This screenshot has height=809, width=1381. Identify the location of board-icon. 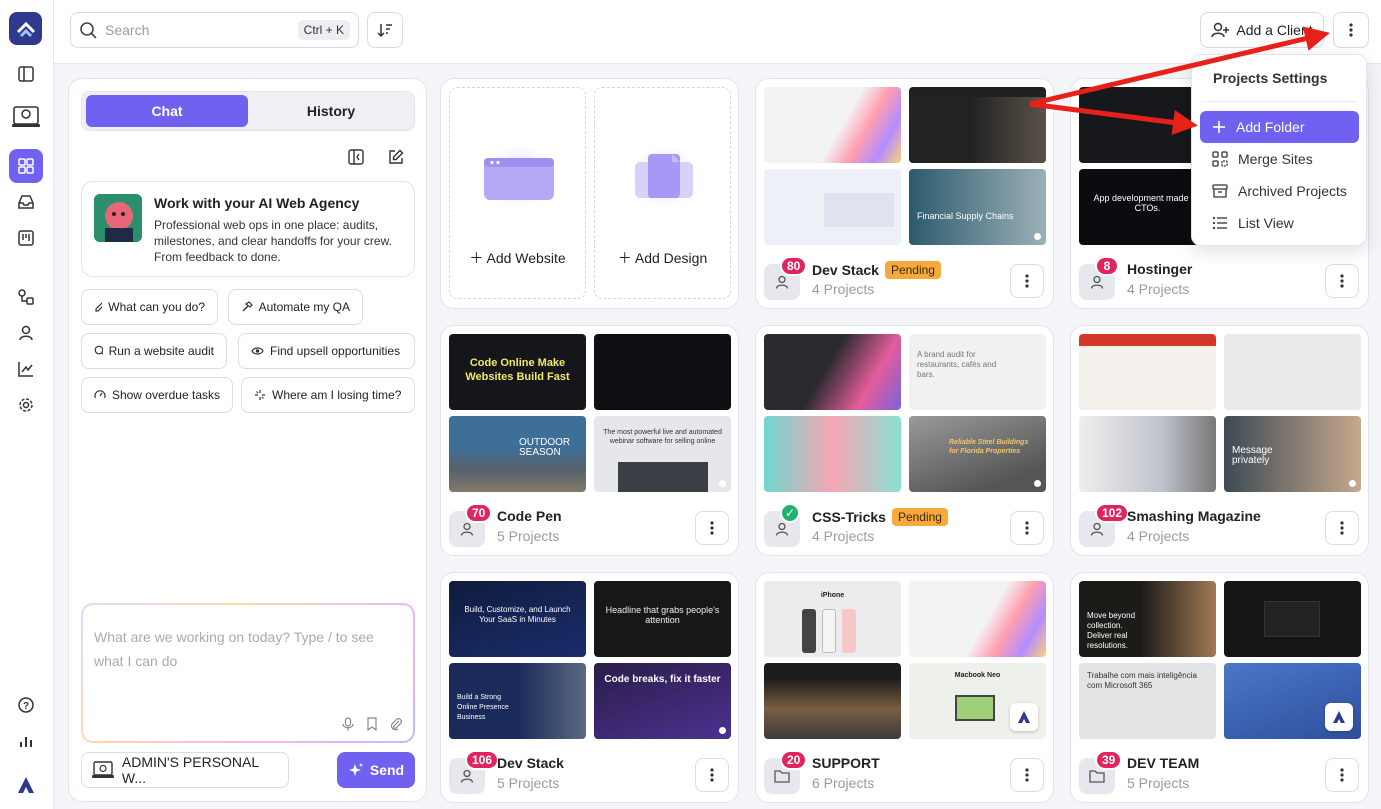
(26, 238).